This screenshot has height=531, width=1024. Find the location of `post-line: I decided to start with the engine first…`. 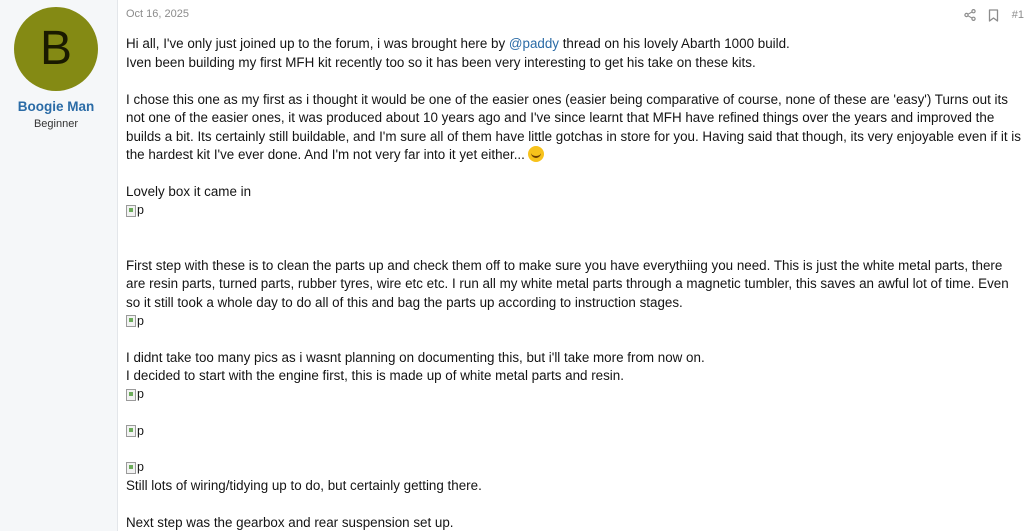

post-line: I decided to start with the engine first… is located at coordinates (375, 375).